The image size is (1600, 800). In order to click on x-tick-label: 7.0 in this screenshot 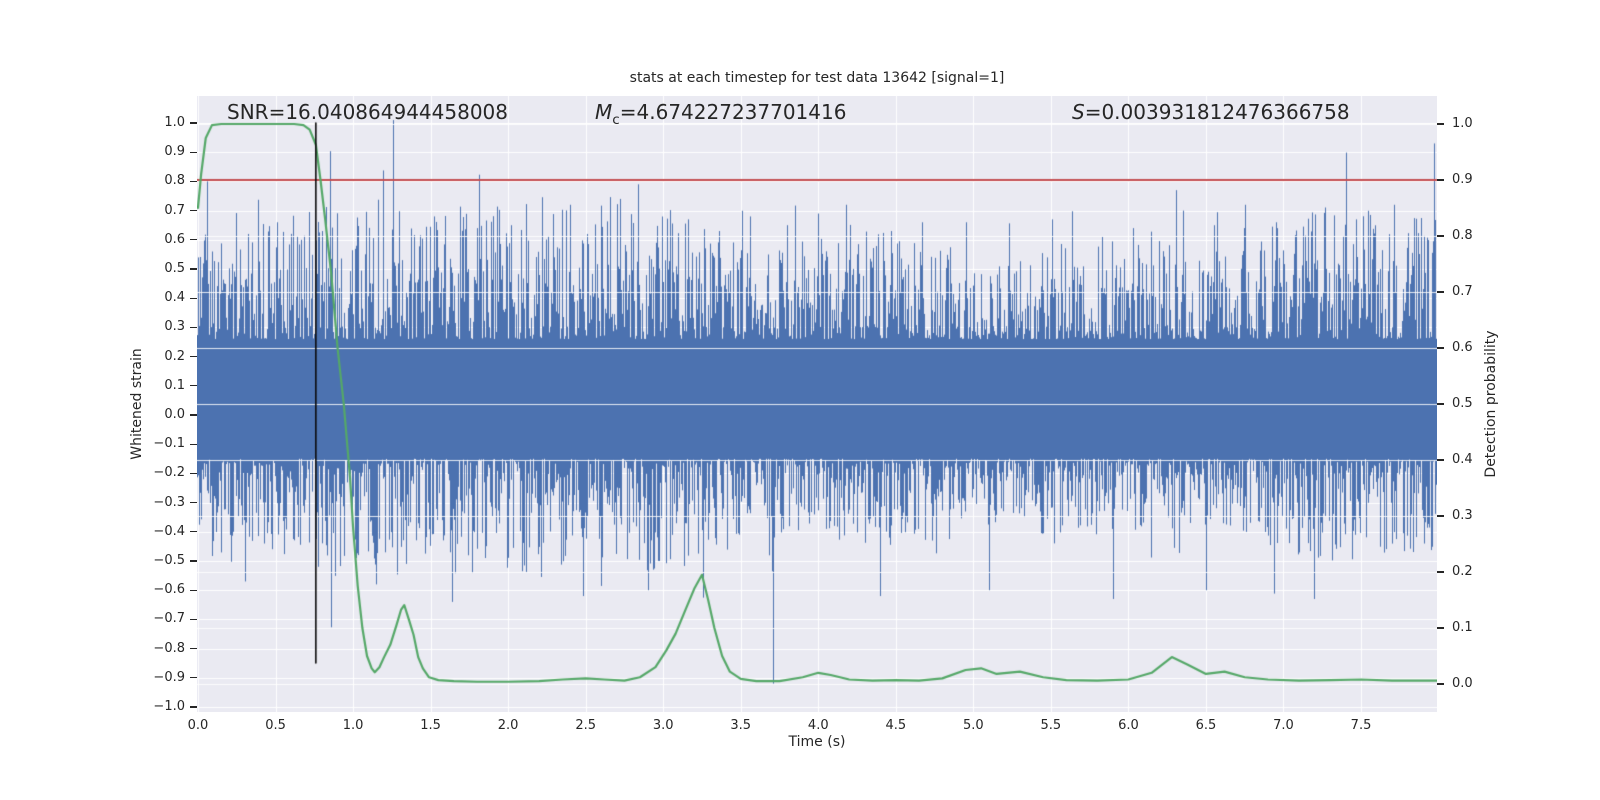, I will do `click(1283, 725)`.